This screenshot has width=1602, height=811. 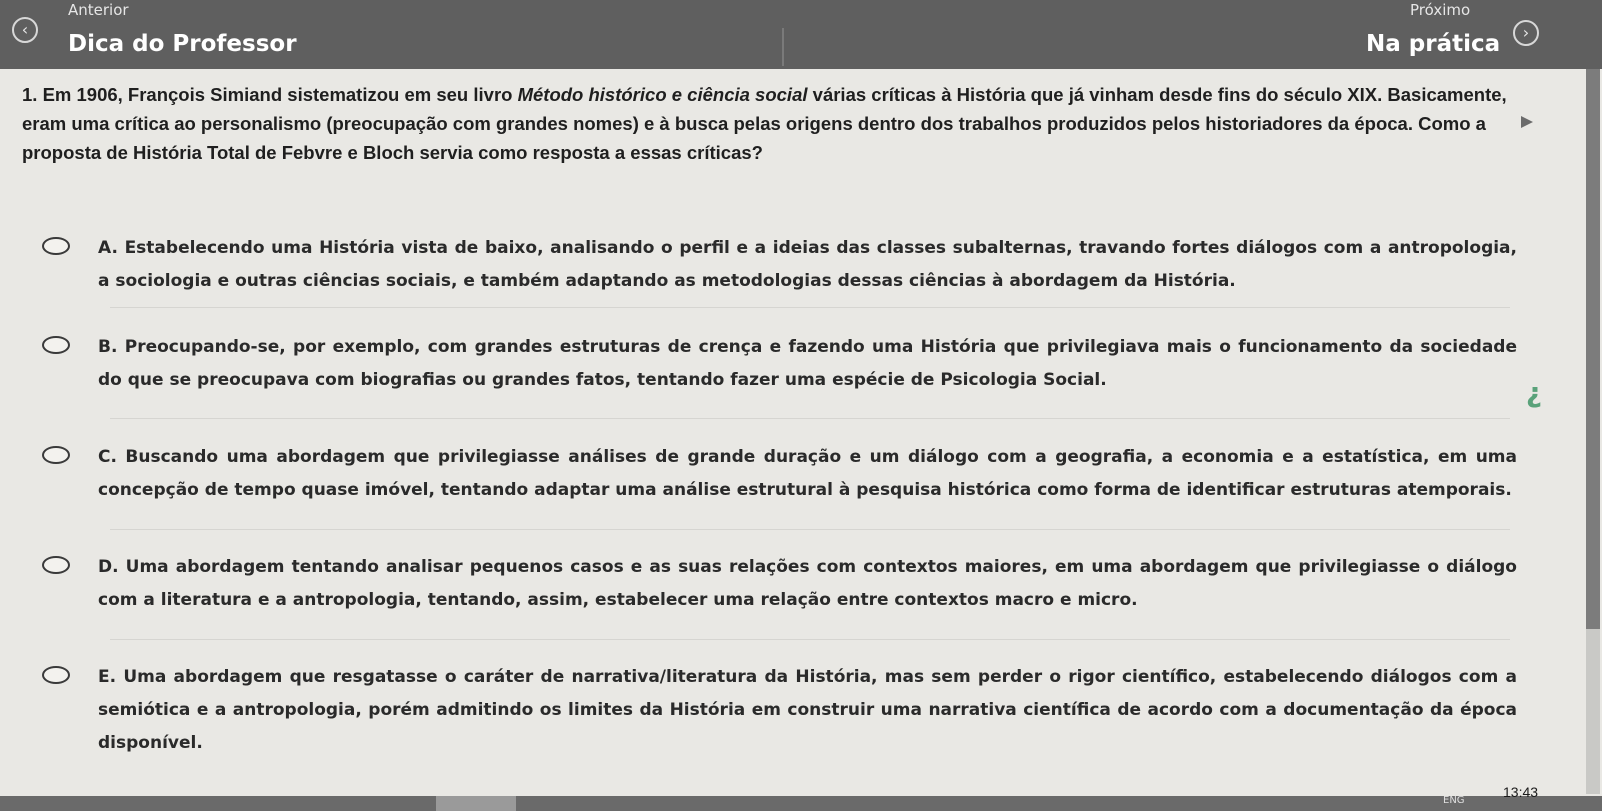 I want to click on clock: 13:43, so click(x=1520, y=792).